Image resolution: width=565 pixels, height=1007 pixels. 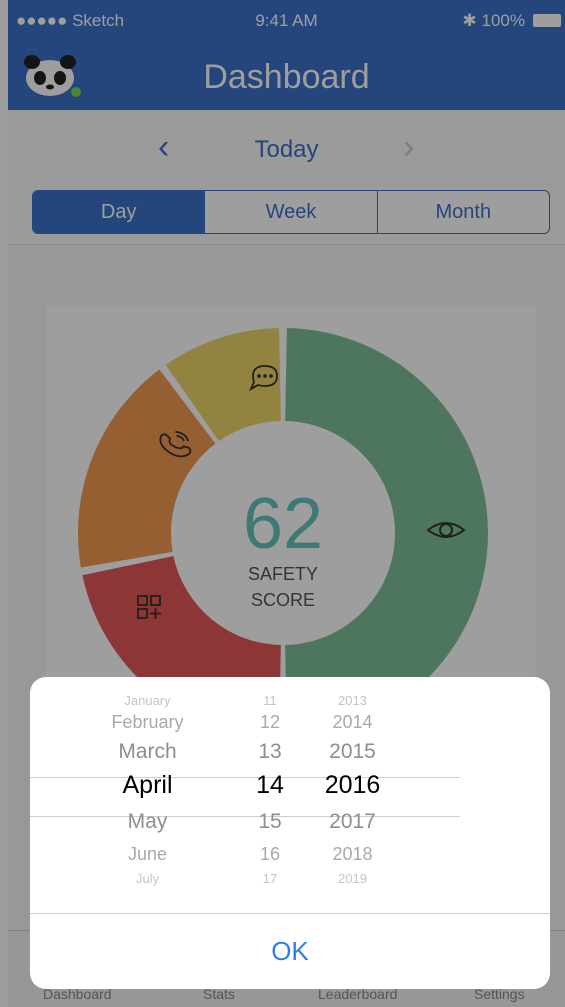 What do you see at coordinates (270, 722) in the screenshot?
I see `day-option: 12` at bounding box center [270, 722].